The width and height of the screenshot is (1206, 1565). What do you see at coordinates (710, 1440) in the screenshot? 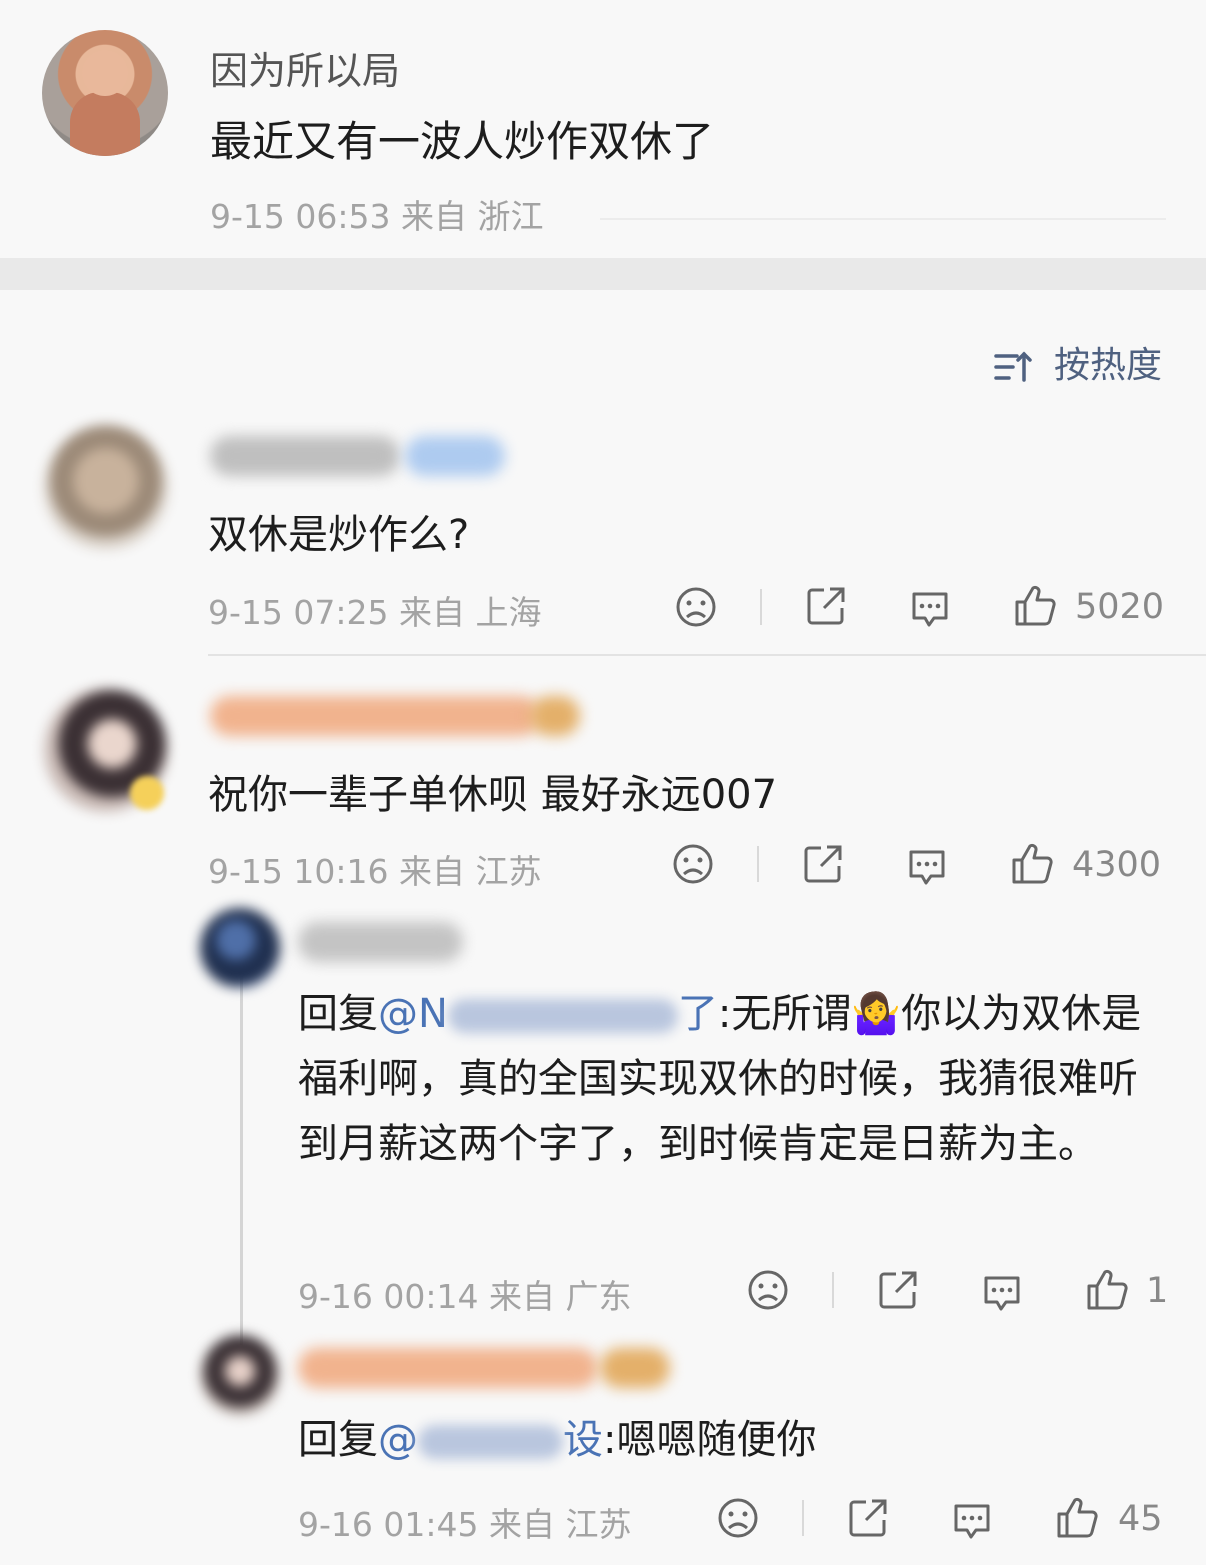
I see `reply-body: :嗯嗯随便你` at bounding box center [710, 1440].